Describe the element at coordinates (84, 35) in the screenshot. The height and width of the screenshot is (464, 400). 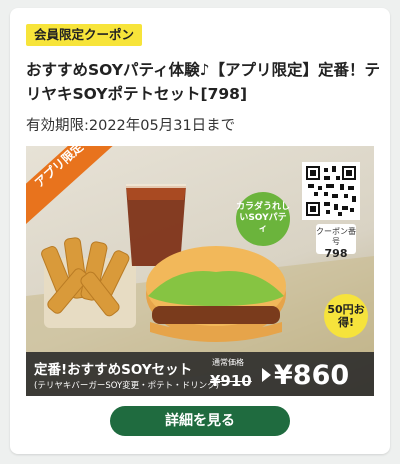
I see `members-only-badge: 会員限定クーポン` at that location.